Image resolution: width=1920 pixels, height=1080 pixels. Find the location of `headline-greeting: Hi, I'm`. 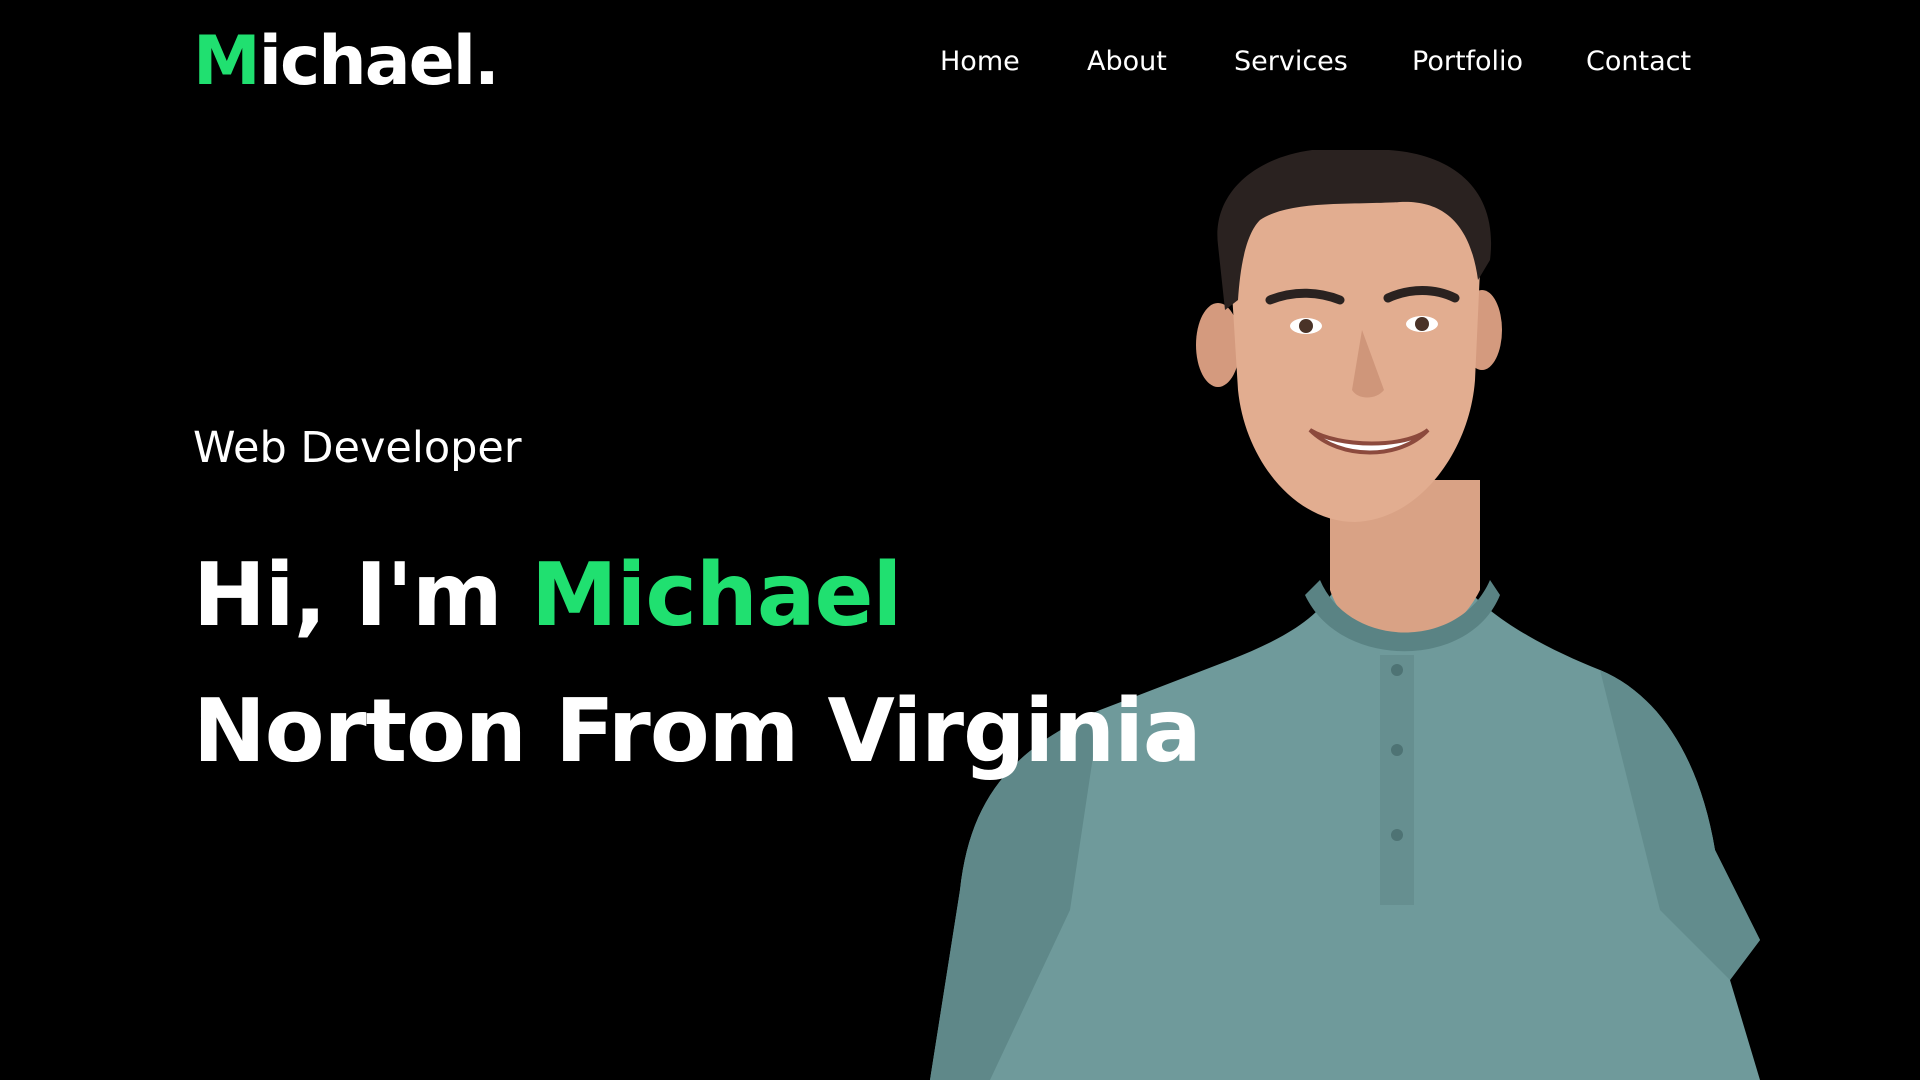

headline-greeting: Hi, I'm is located at coordinates (348, 595).